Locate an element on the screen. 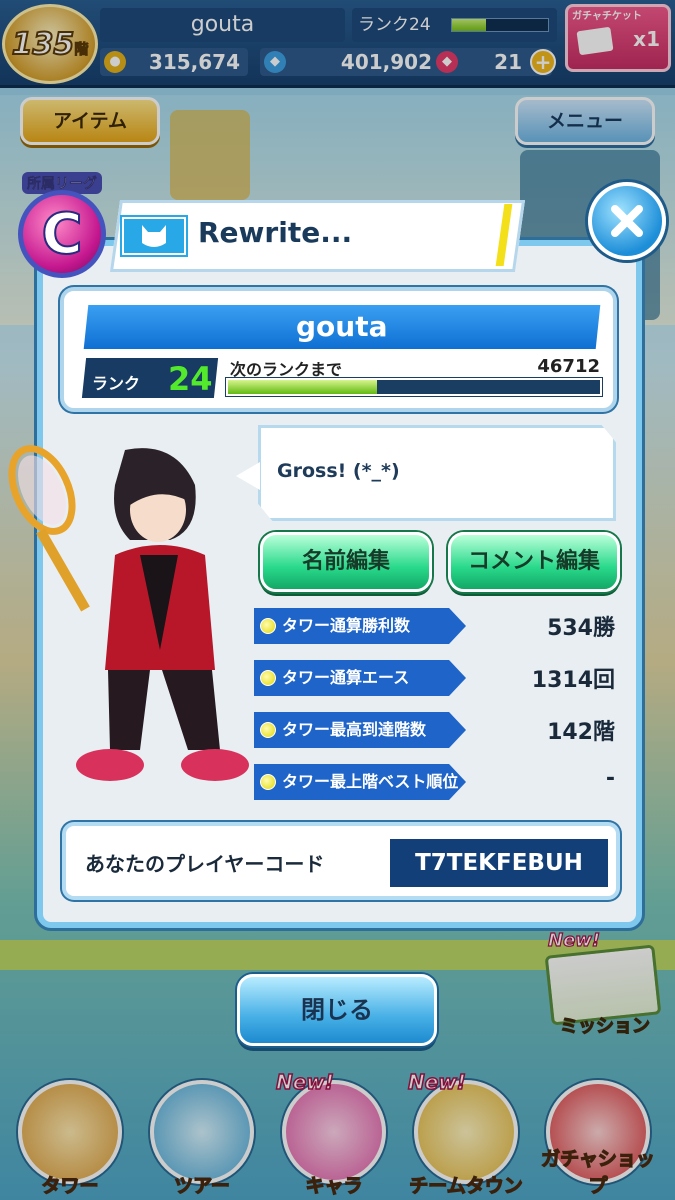  rank-label: ランク is located at coordinates (116, 383).